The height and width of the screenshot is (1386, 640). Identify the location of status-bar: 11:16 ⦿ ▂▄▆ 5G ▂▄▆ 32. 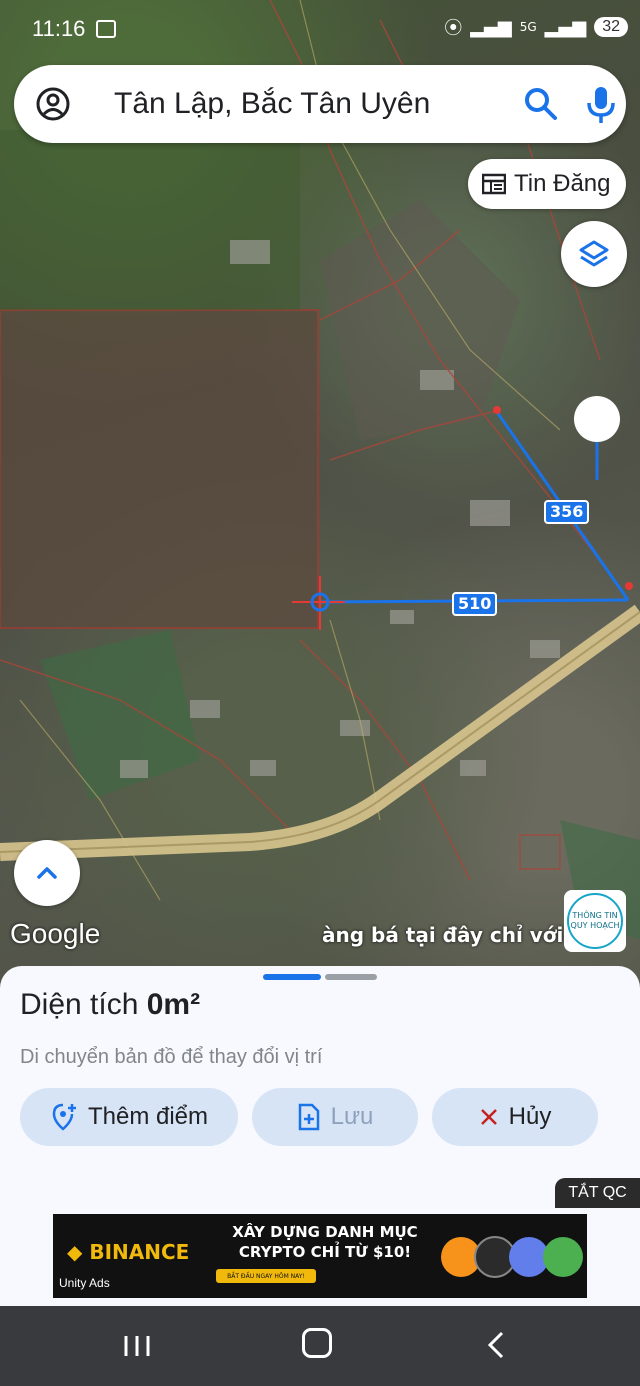
(320, 30).